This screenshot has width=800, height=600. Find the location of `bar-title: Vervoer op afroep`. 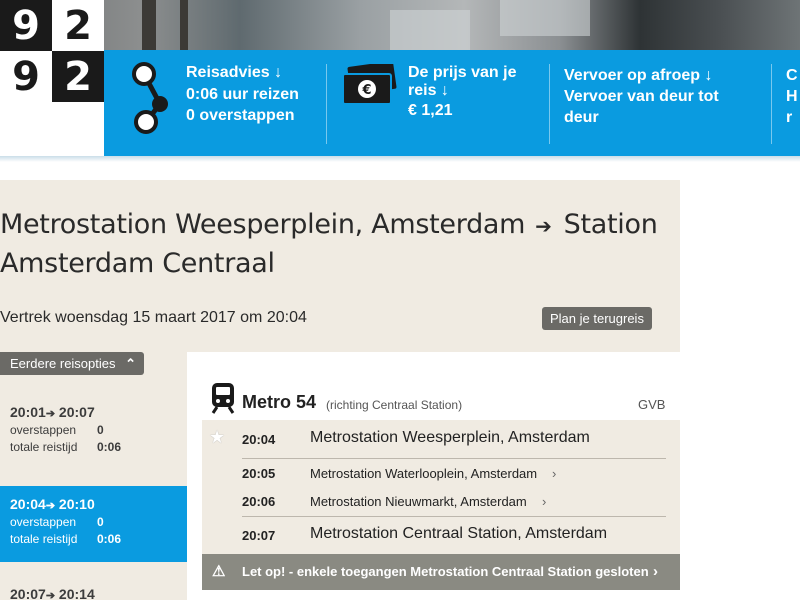

bar-title: Vervoer op afroep is located at coordinates (632, 75).